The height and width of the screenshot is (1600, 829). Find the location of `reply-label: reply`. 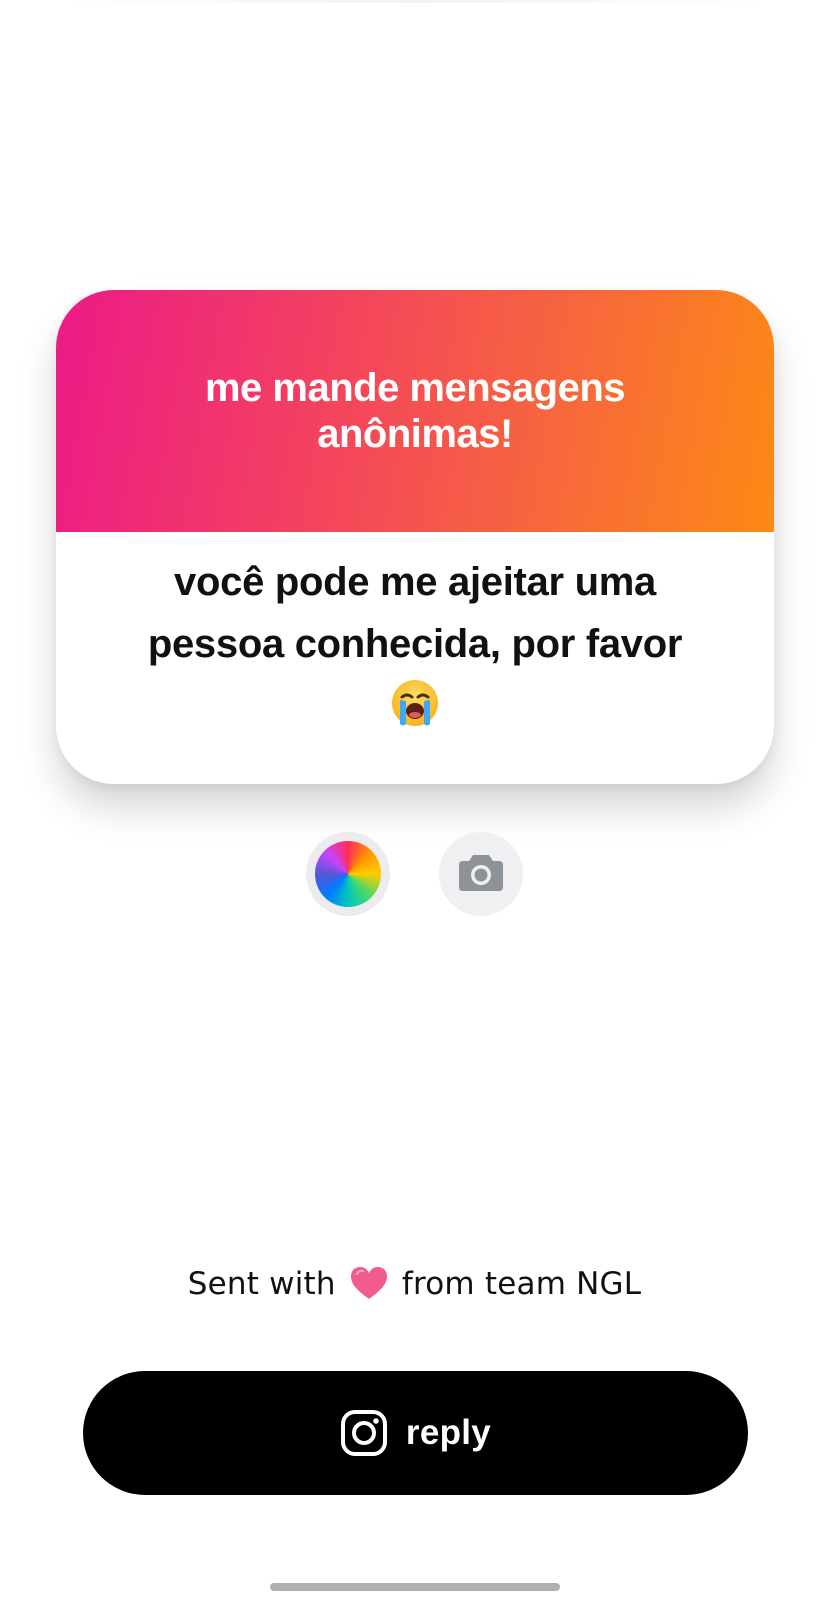

reply-label: reply is located at coordinates (448, 1432).